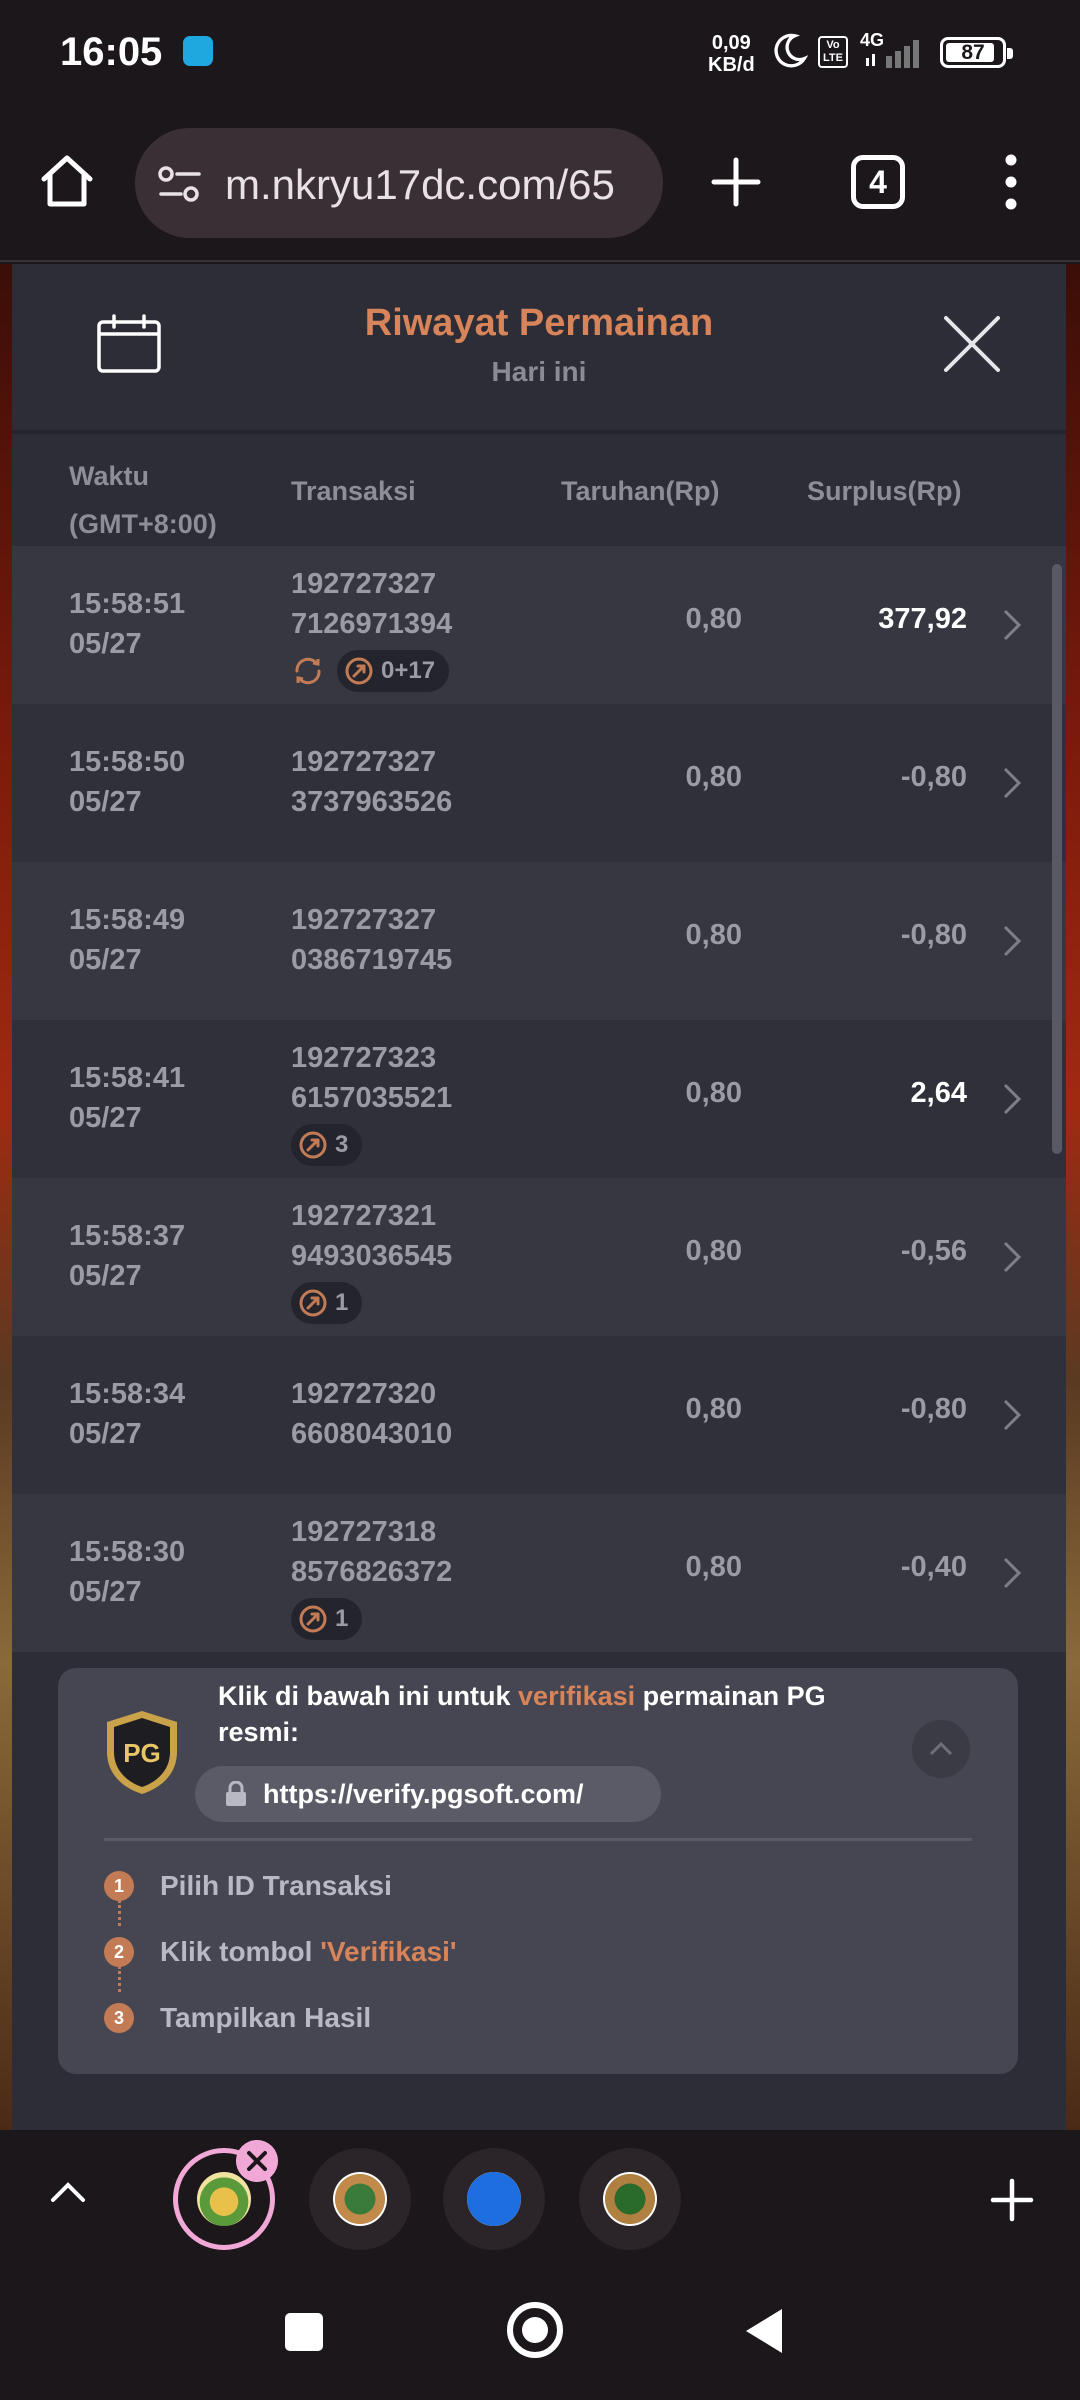 The height and width of the screenshot is (2400, 1080). Describe the element at coordinates (833, 52) in the screenshot. I see `volte-icon: Vo LTE` at that location.